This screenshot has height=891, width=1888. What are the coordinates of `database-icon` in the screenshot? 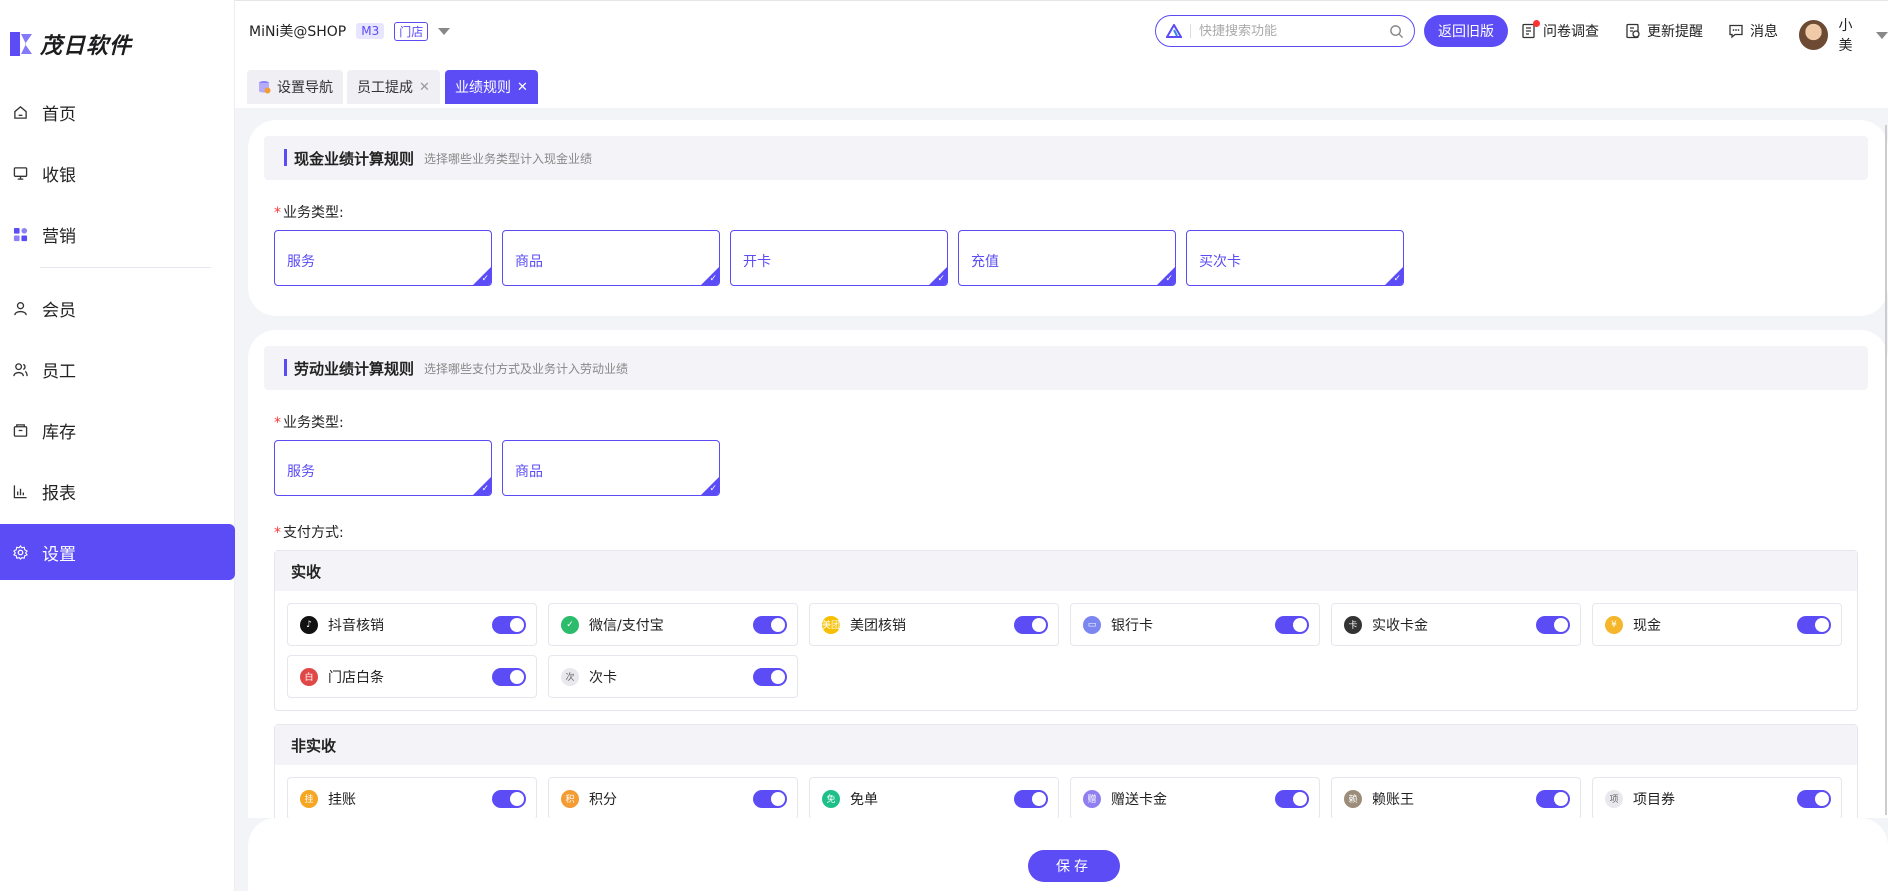 It's located at (265, 87).